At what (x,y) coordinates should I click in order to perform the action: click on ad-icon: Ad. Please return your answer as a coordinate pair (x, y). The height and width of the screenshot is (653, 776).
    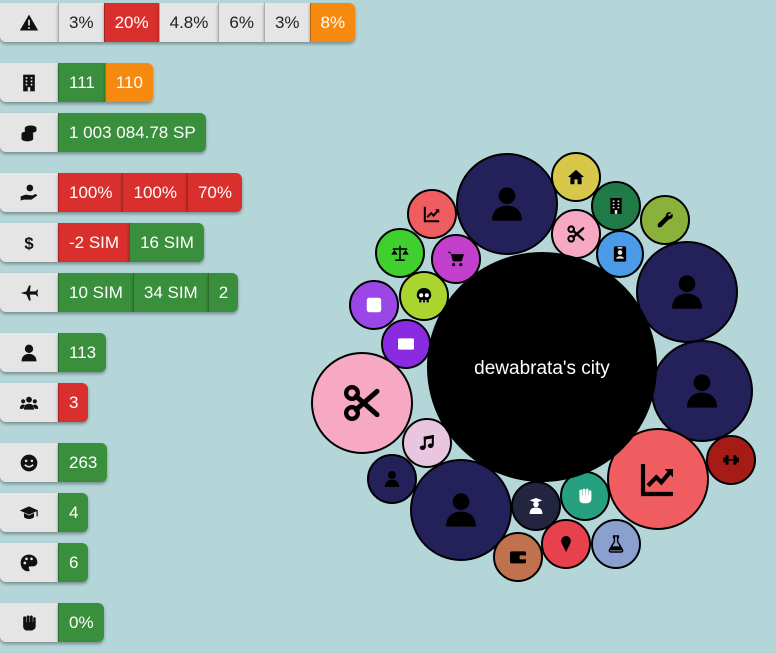
    Looking at the image, I should click on (406, 344).